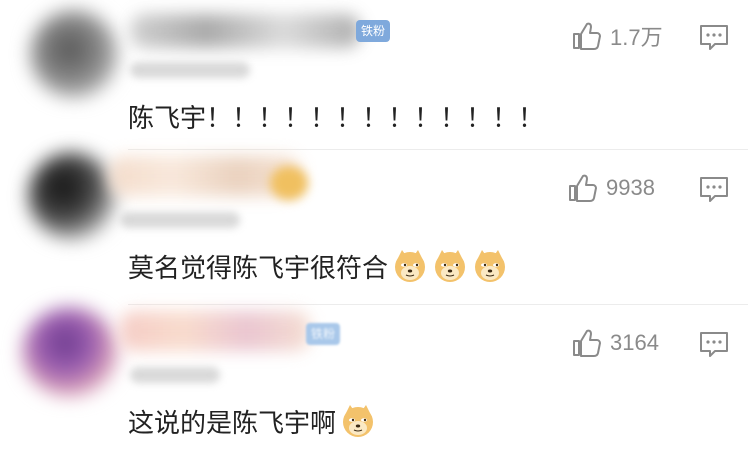 The width and height of the screenshot is (748, 460). What do you see at coordinates (258, 268) in the screenshot?
I see `comment-text-content: 莫名觉得陈飞宇很符合` at bounding box center [258, 268].